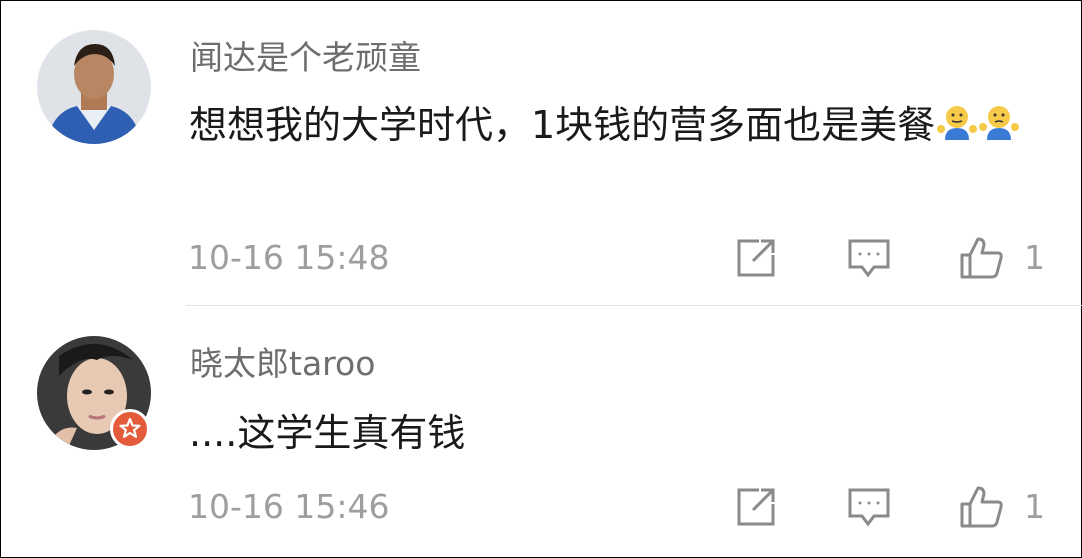 Image resolution: width=1082 pixels, height=558 pixels. What do you see at coordinates (289, 506) in the screenshot?
I see `timestamp: 10-16 15:46` at bounding box center [289, 506].